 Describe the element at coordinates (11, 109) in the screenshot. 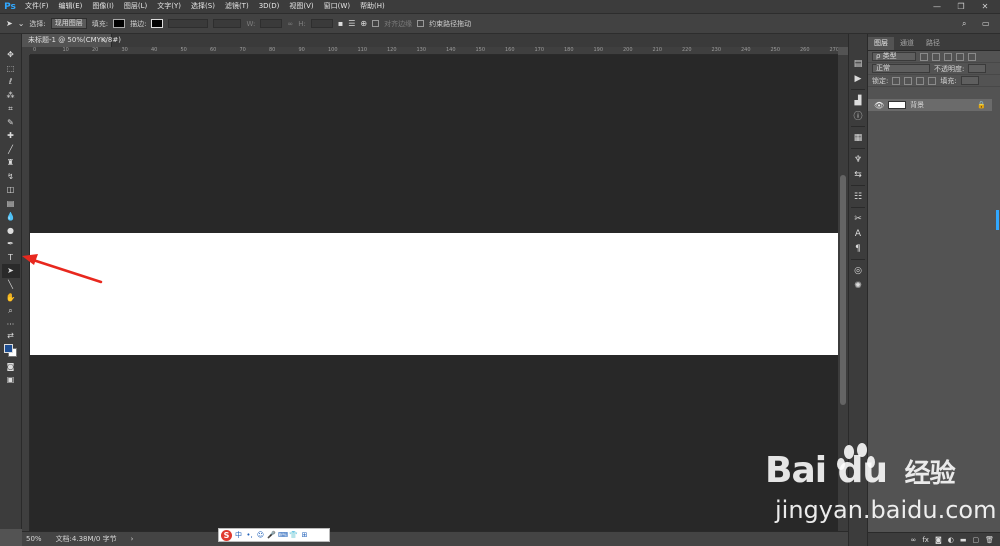

I see `crop-tool-icon: ⌗` at that location.